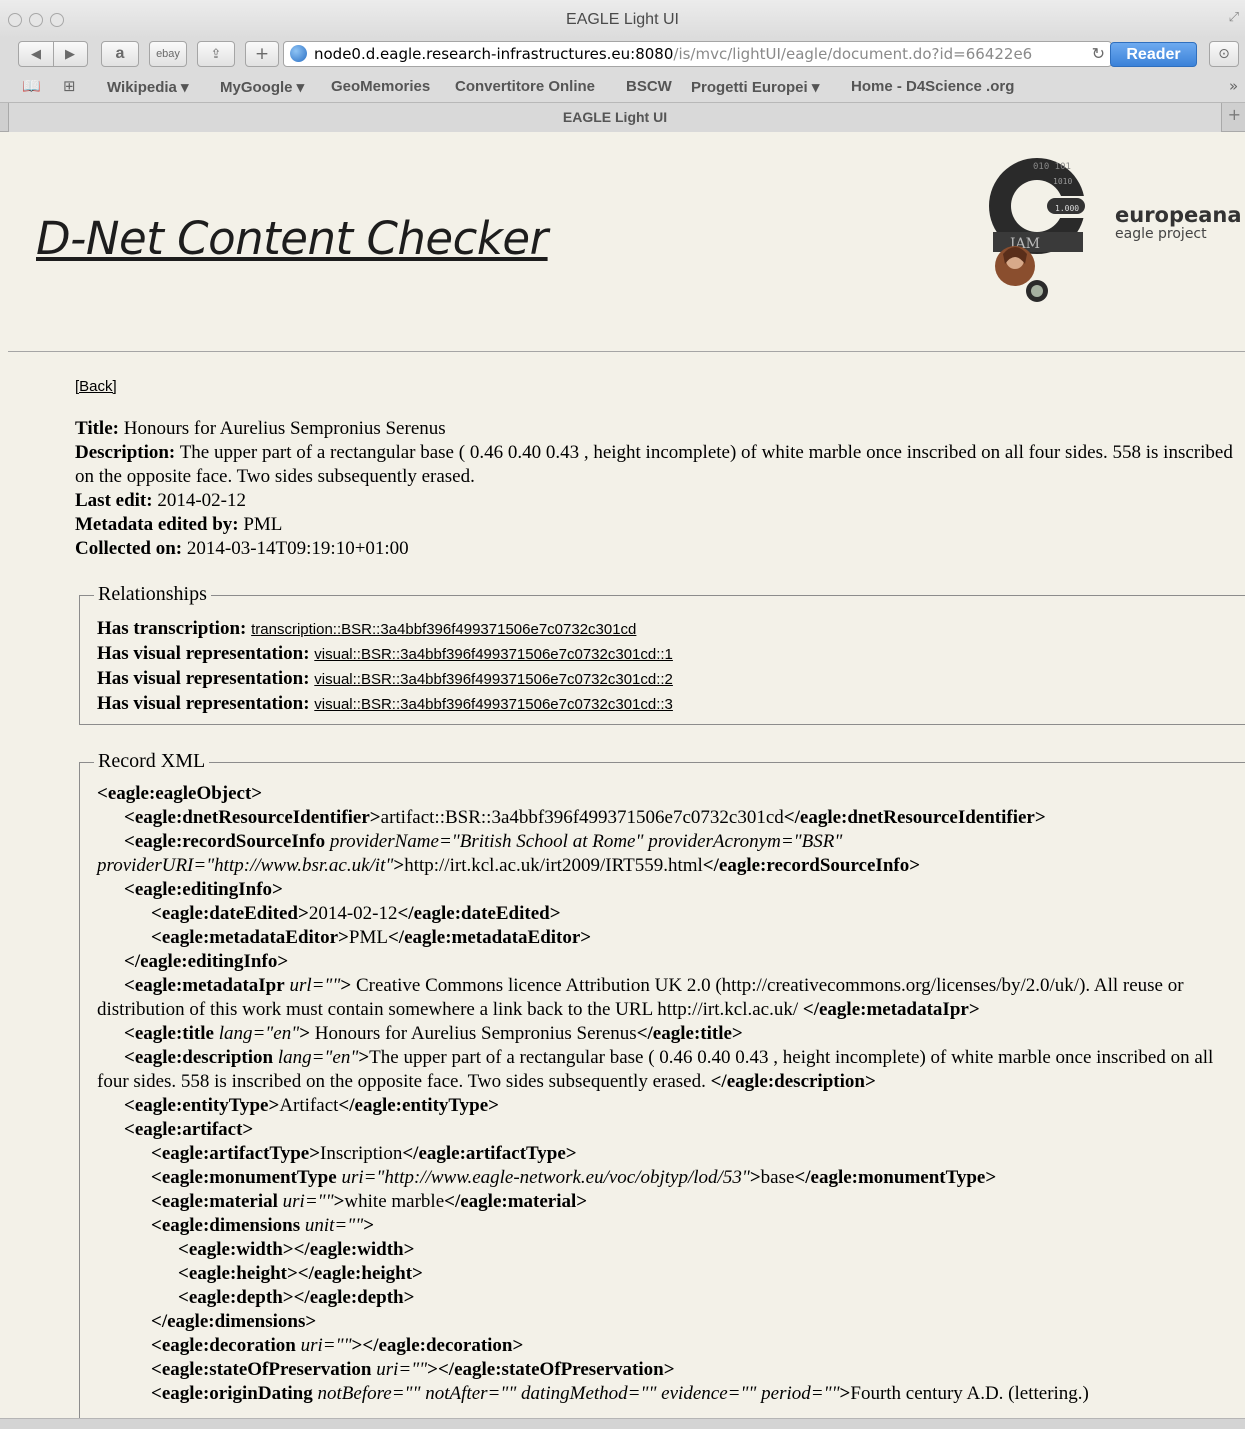 The image size is (1245, 1429). What do you see at coordinates (1233, 86) in the screenshot?
I see `bookmarks-overflow-icon: »` at bounding box center [1233, 86].